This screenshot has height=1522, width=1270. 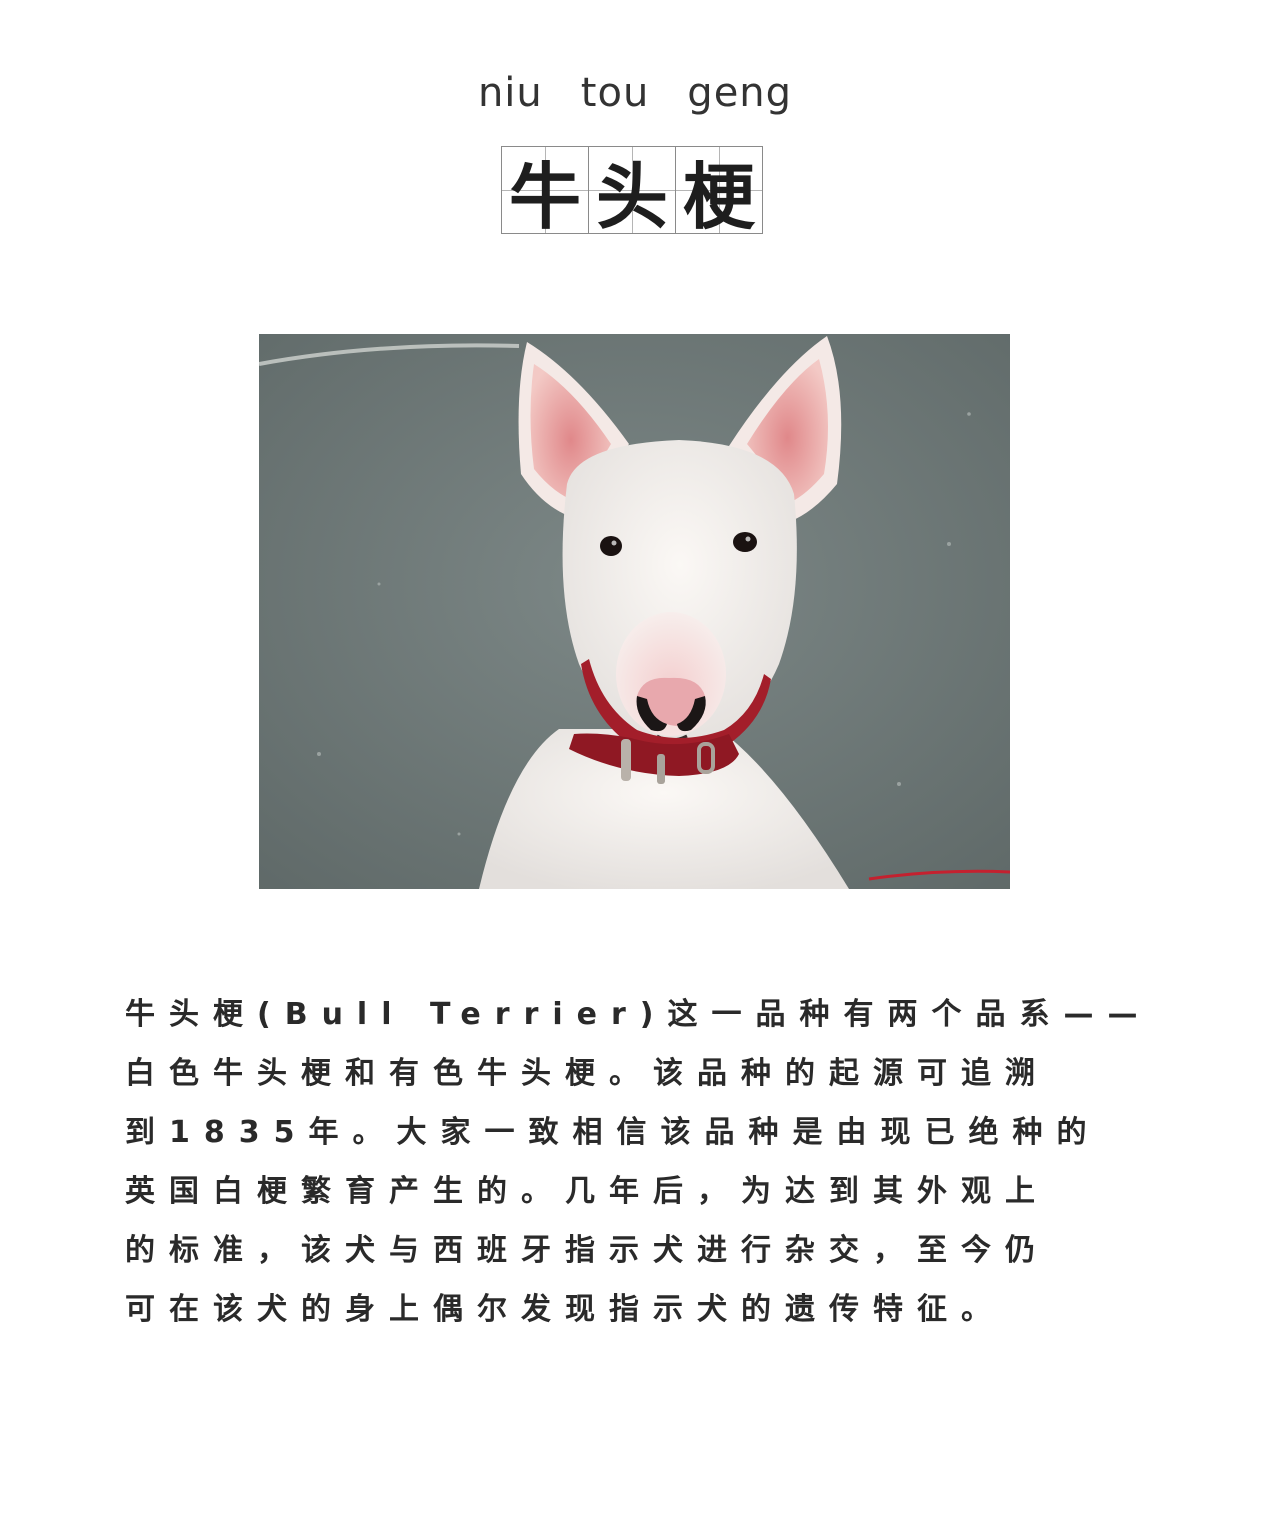 I want to click on page-title: 牛 头 梗, so click(x=633, y=192).